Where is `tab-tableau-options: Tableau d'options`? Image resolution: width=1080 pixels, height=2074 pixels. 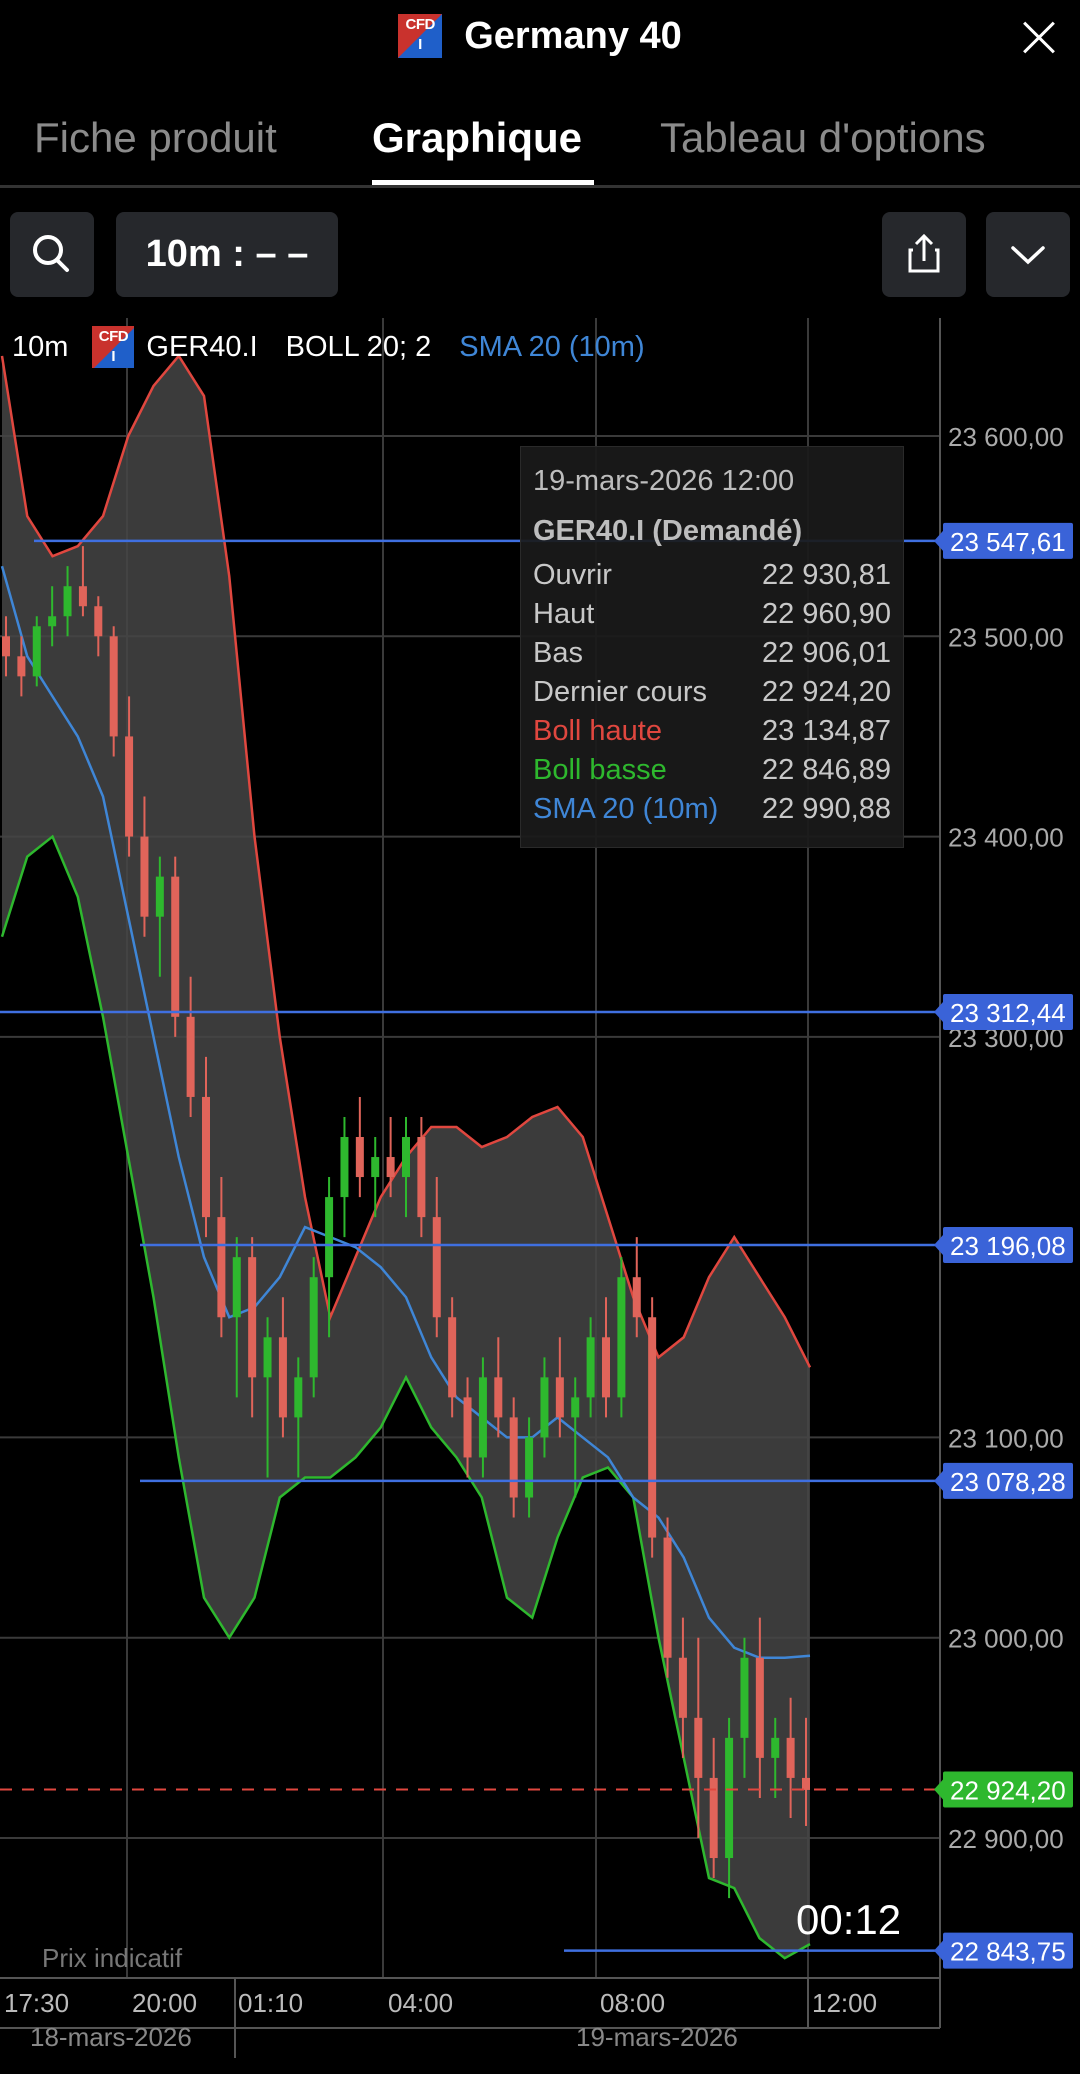
tab-tableau-options: Tableau d'options is located at coordinates (823, 138).